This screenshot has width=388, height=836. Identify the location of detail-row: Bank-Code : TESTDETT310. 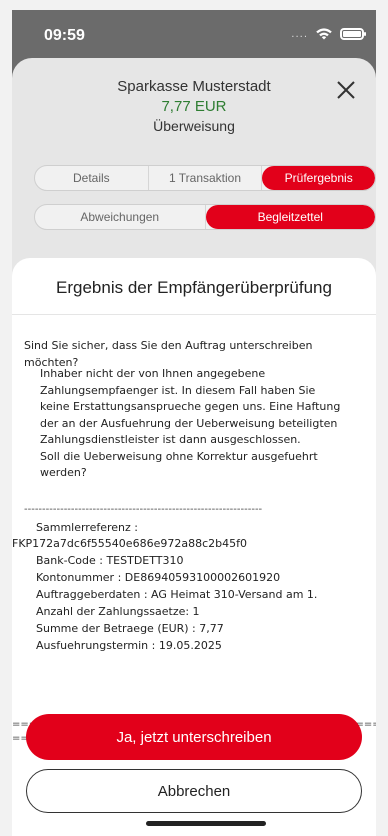
(110, 560).